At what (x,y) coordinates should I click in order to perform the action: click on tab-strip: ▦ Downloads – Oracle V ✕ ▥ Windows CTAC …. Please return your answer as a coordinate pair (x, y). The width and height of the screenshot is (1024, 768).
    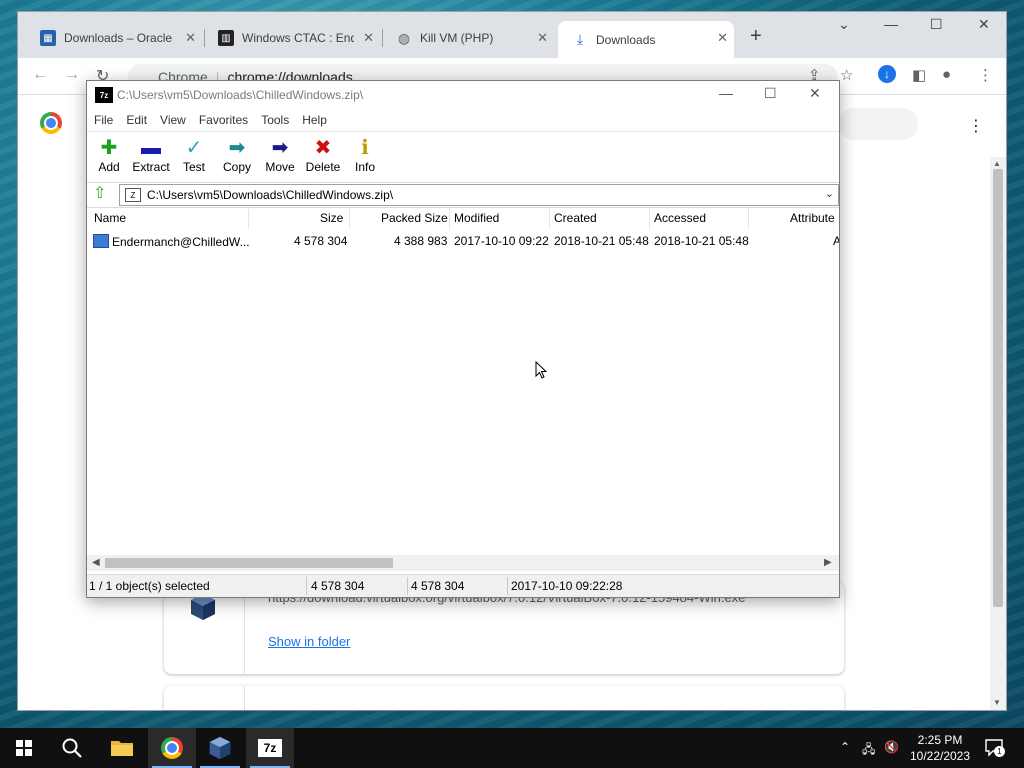
    Looking at the image, I should click on (512, 35).